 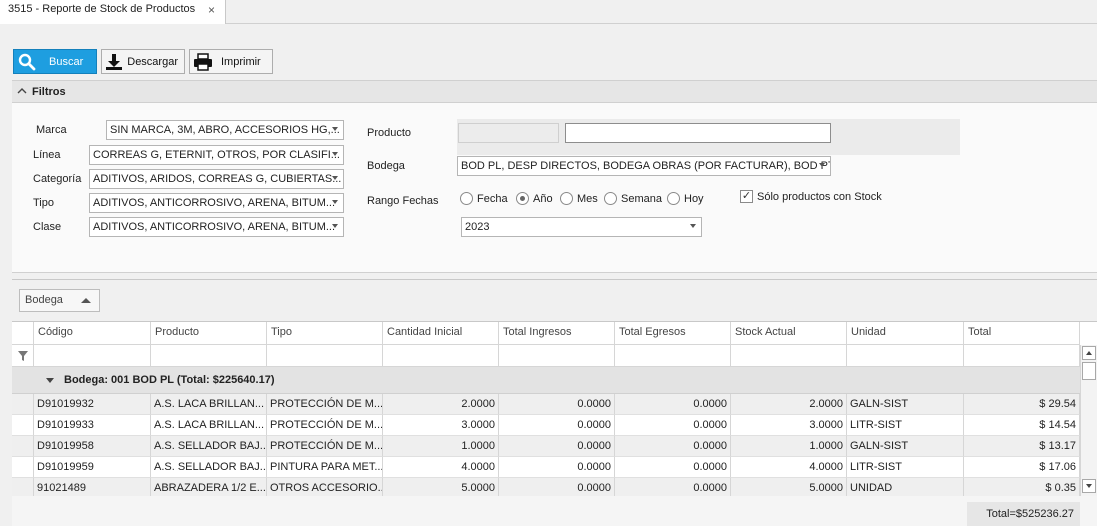 I want to click on categoria-label: Categoría, so click(x=57, y=179).